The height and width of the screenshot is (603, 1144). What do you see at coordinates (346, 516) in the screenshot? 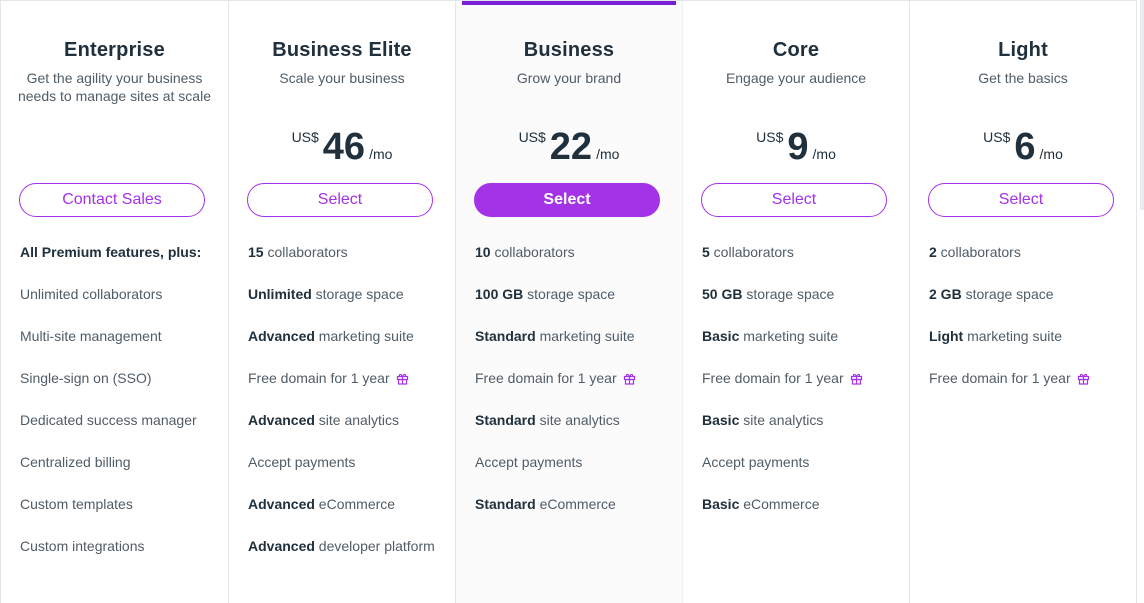
I see `feature-item: Advanced eCommerce` at bounding box center [346, 516].